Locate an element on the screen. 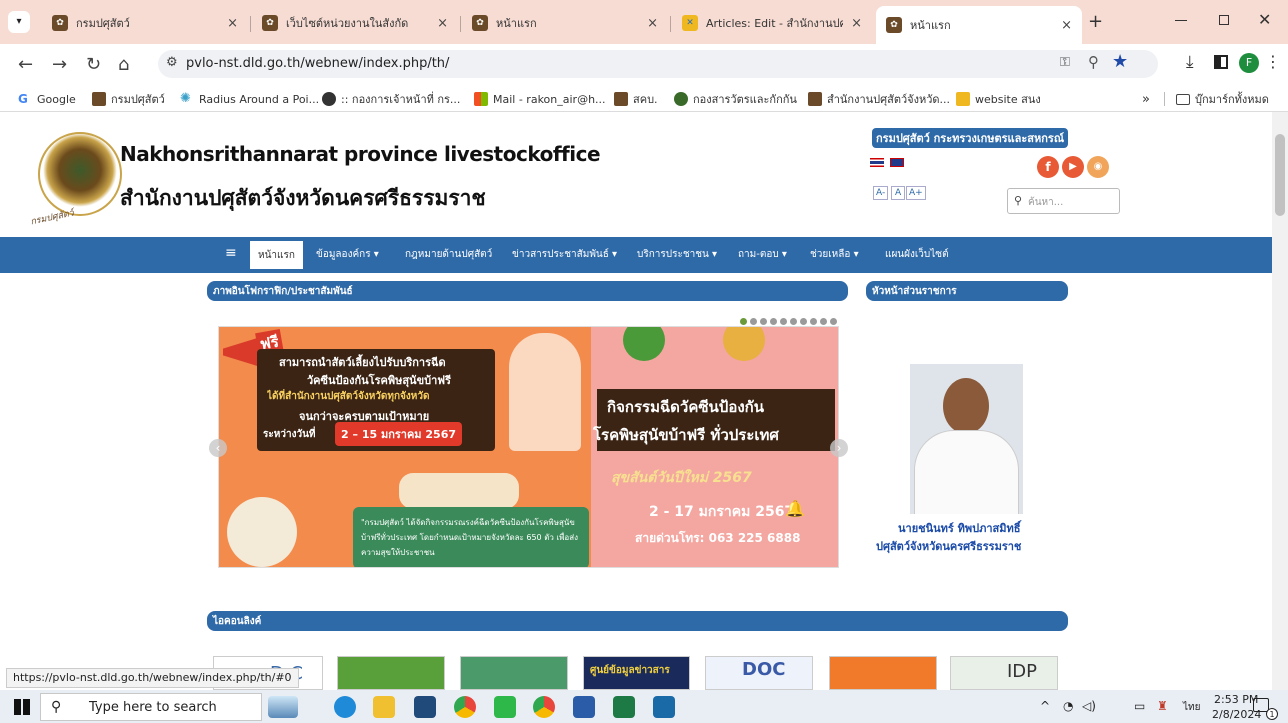 The height and width of the screenshot is (723, 1288). menu-help: ช่วยเหลือ ▾ is located at coordinates (834, 254).